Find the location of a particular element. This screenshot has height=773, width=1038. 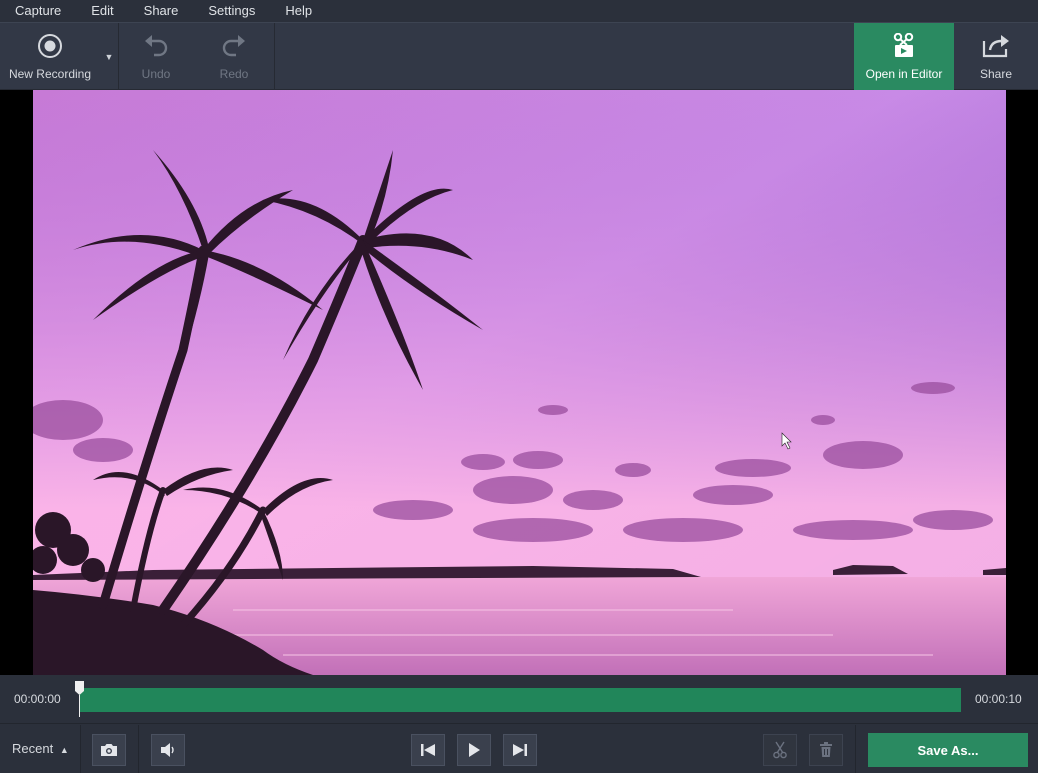

cut-button is located at coordinates (780, 750).